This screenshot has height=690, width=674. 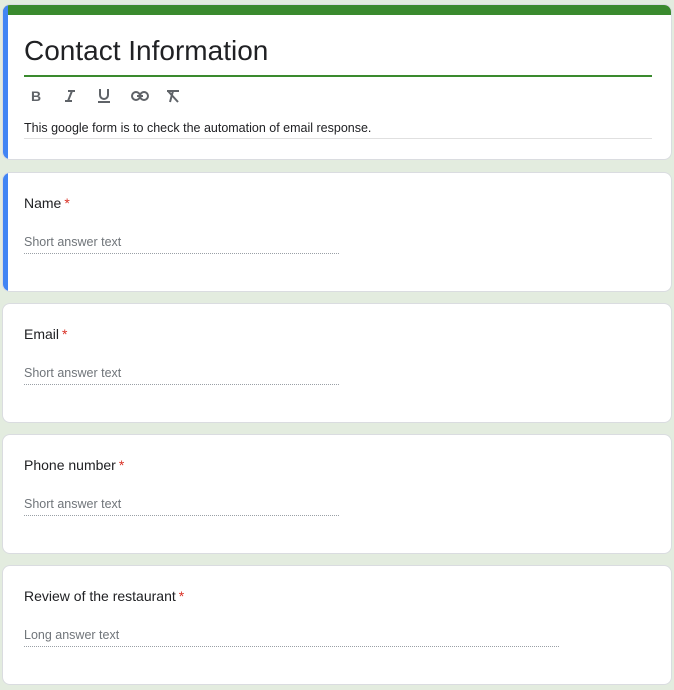 What do you see at coordinates (43, 203) in the screenshot?
I see `question-title: Name` at bounding box center [43, 203].